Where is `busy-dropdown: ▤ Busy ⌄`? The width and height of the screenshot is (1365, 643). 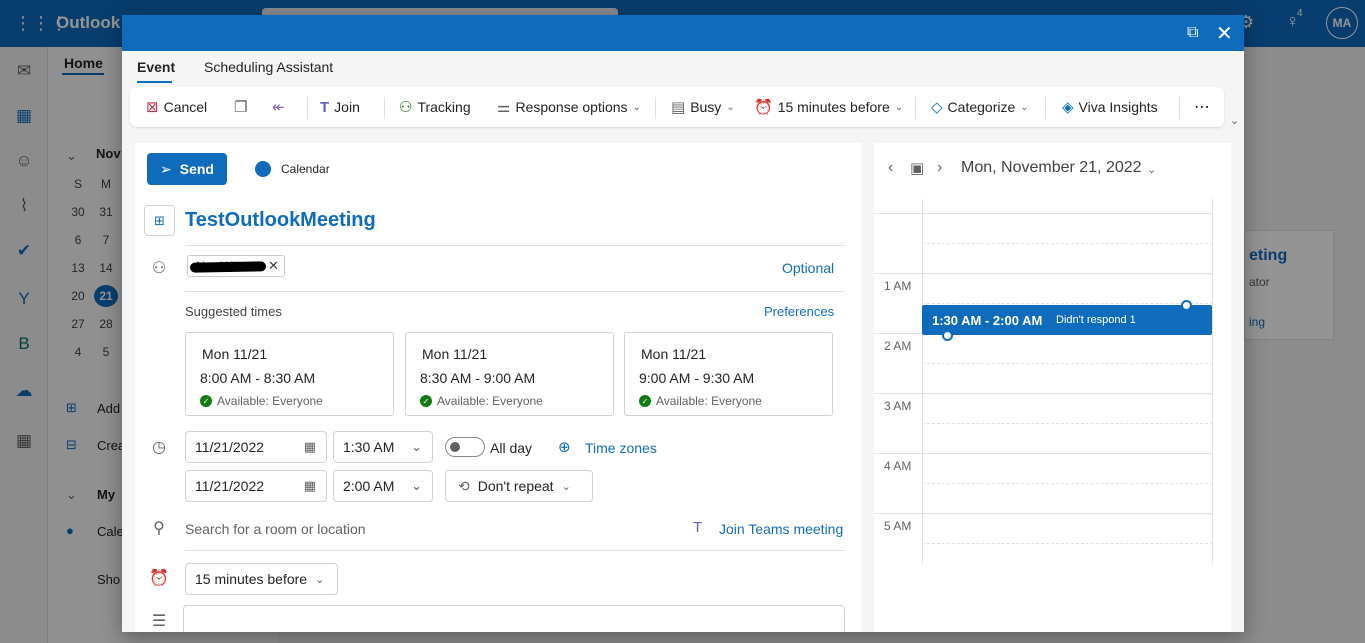
busy-dropdown: ▤ Busy ⌄ is located at coordinates (703, 107).